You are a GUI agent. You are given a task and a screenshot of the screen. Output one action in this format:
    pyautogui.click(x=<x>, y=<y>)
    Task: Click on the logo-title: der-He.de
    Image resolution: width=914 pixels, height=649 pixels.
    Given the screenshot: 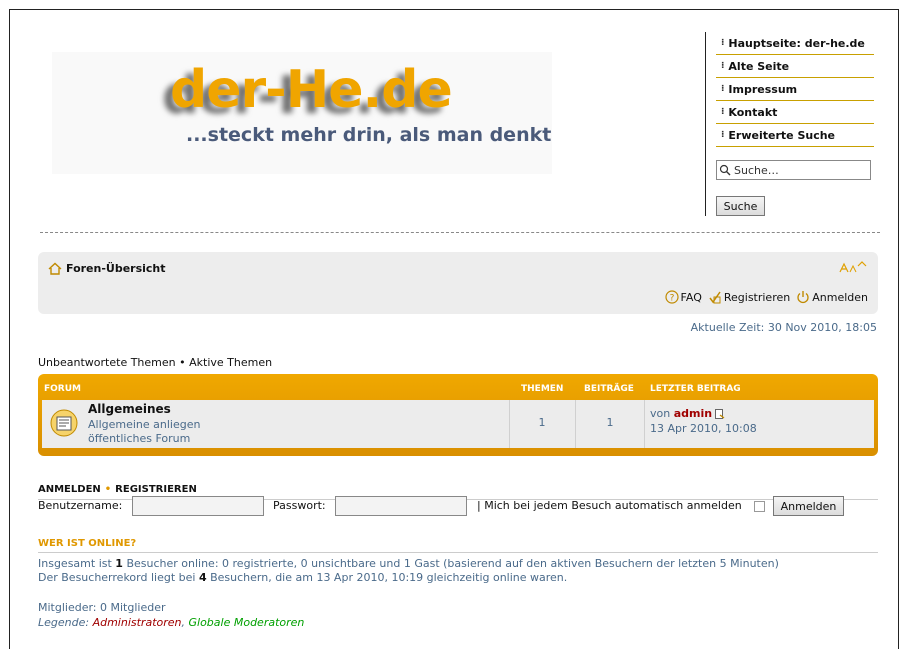 What is the action you would take?
    pyautogui.click(x=311, y=90)
    